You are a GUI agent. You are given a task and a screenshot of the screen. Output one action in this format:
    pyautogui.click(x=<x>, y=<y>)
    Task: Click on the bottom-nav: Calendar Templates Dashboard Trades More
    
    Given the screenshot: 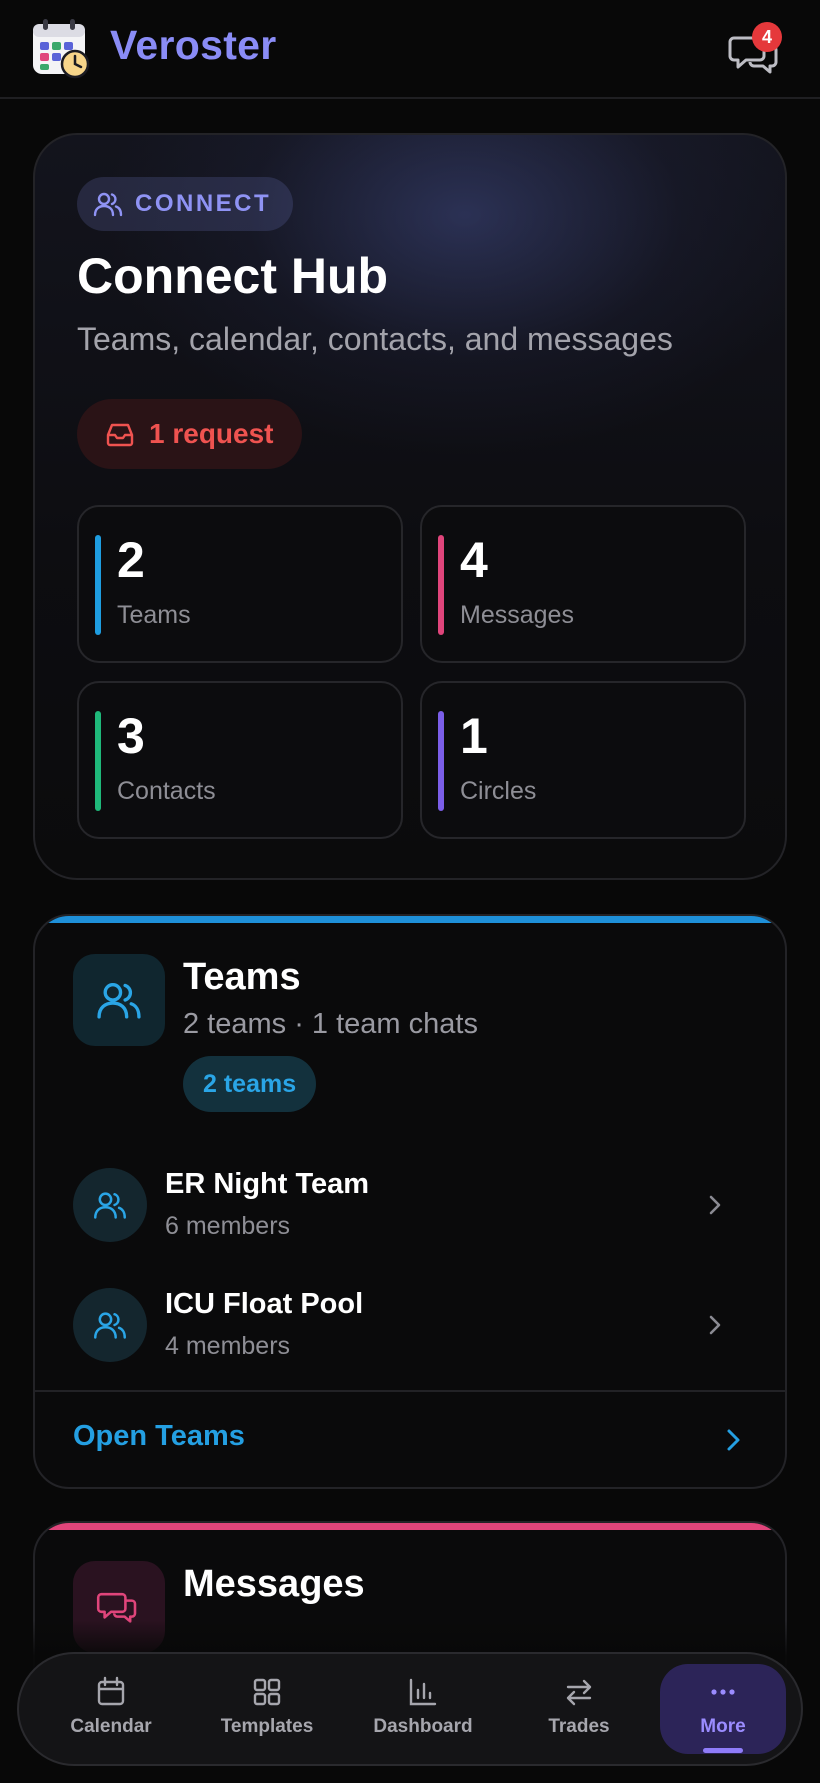 What is the action you would take?
    pyautogui.click(x=410, y=1709)
    